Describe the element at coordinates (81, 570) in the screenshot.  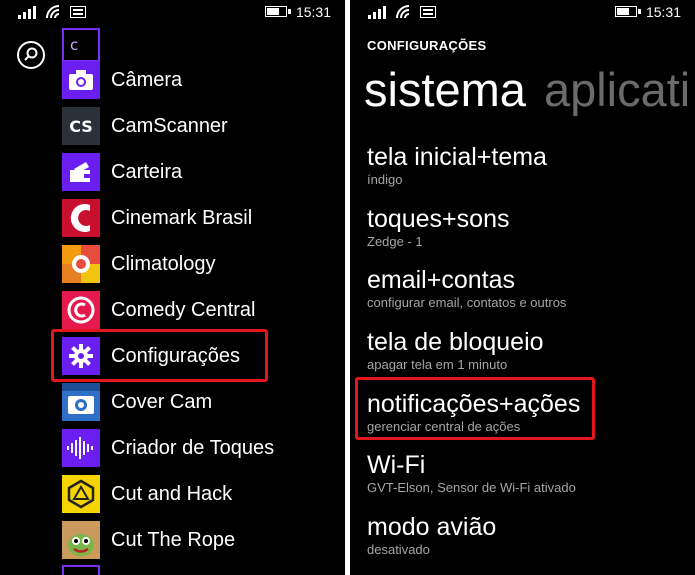
I see `next-letter-tile` at that location.